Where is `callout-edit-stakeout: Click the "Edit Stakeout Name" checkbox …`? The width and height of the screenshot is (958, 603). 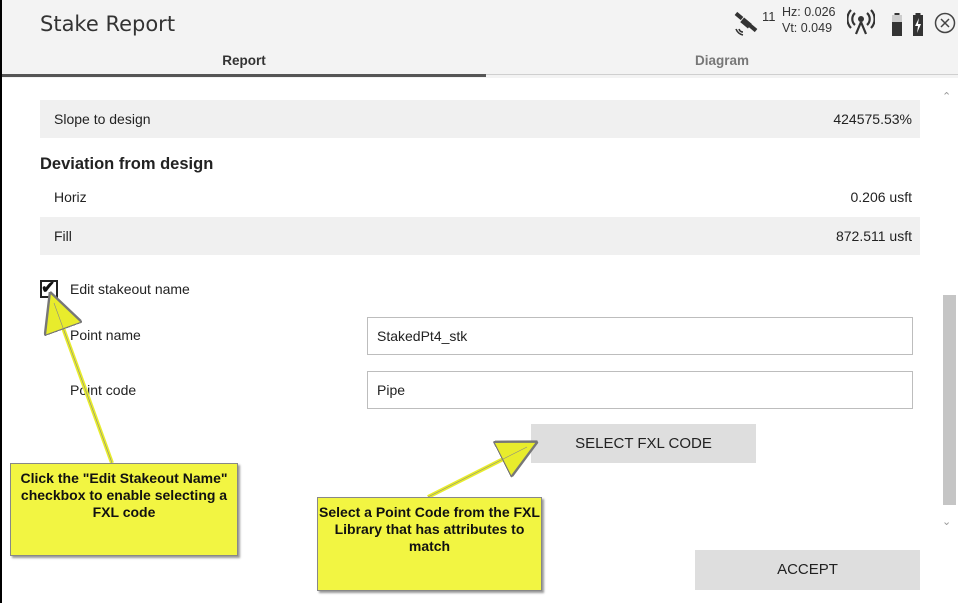
callout-edit-stakeout: Click the "Edit Stakeout Name" checkbox … is located at coordinates (124, 509).